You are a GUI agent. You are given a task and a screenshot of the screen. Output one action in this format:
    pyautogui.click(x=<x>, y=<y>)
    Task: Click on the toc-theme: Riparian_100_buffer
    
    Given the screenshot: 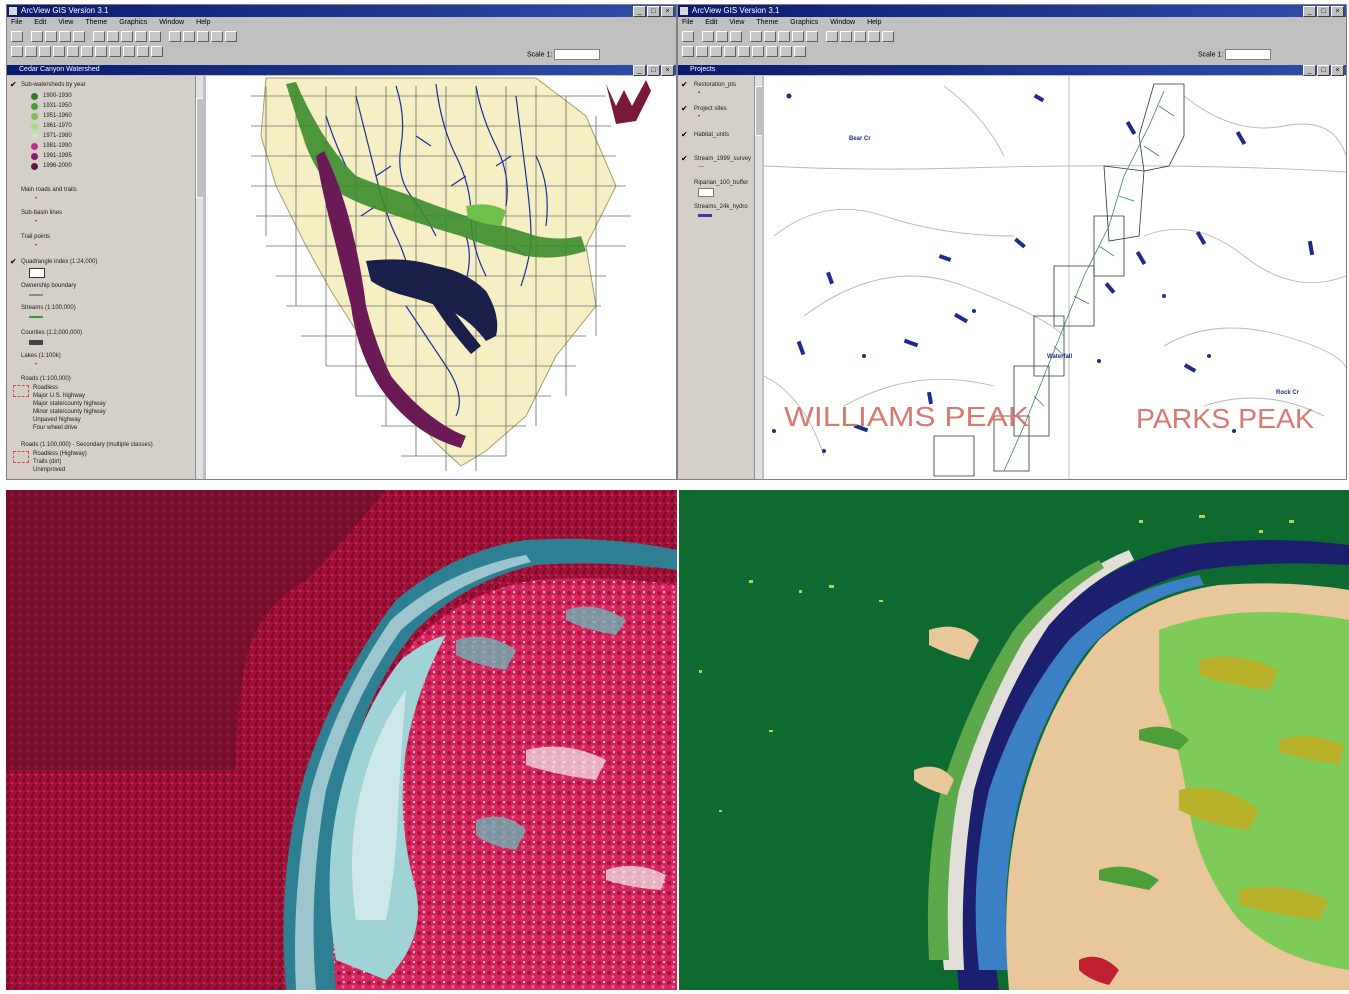 What is the action you would take?
    pyautogui.click(x=721, y=183)
    